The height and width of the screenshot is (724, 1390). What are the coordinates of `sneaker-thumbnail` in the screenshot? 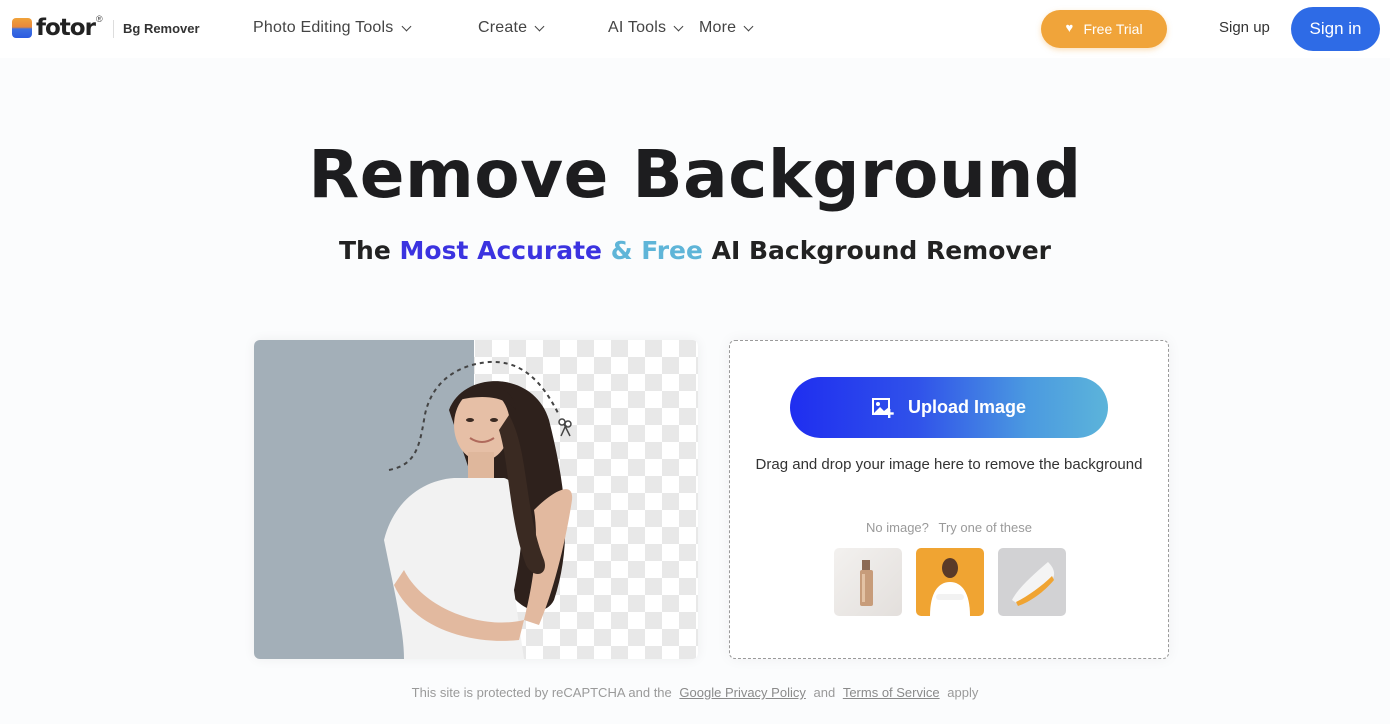 It's located at (1033, 584).